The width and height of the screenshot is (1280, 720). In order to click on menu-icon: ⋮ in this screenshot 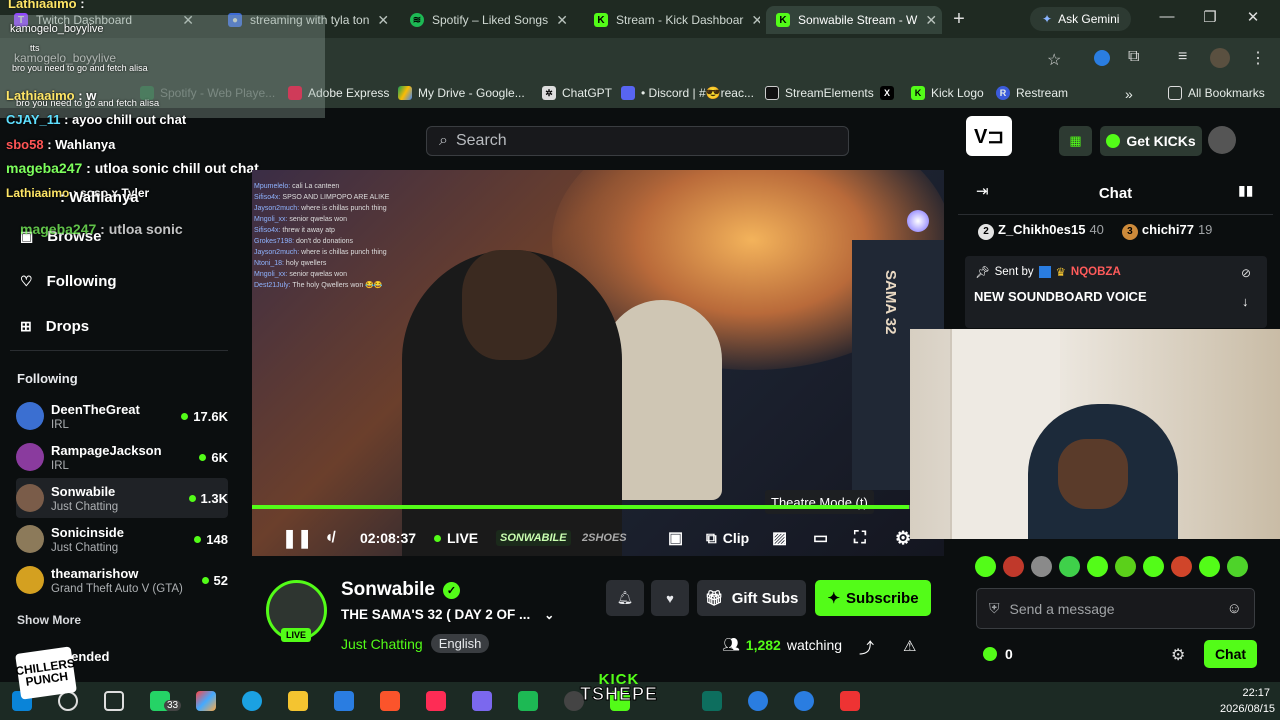, I will do `click(1258, 58)`.